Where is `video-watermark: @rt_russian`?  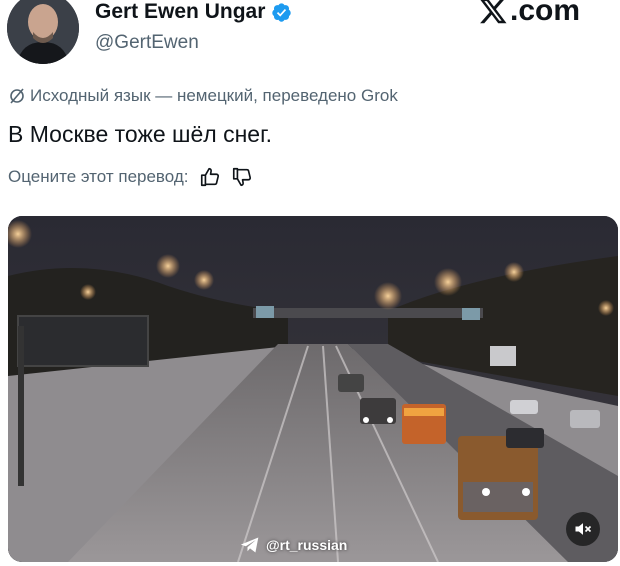
video-watermark: @rt_russian is located at coordinates (293, 545).